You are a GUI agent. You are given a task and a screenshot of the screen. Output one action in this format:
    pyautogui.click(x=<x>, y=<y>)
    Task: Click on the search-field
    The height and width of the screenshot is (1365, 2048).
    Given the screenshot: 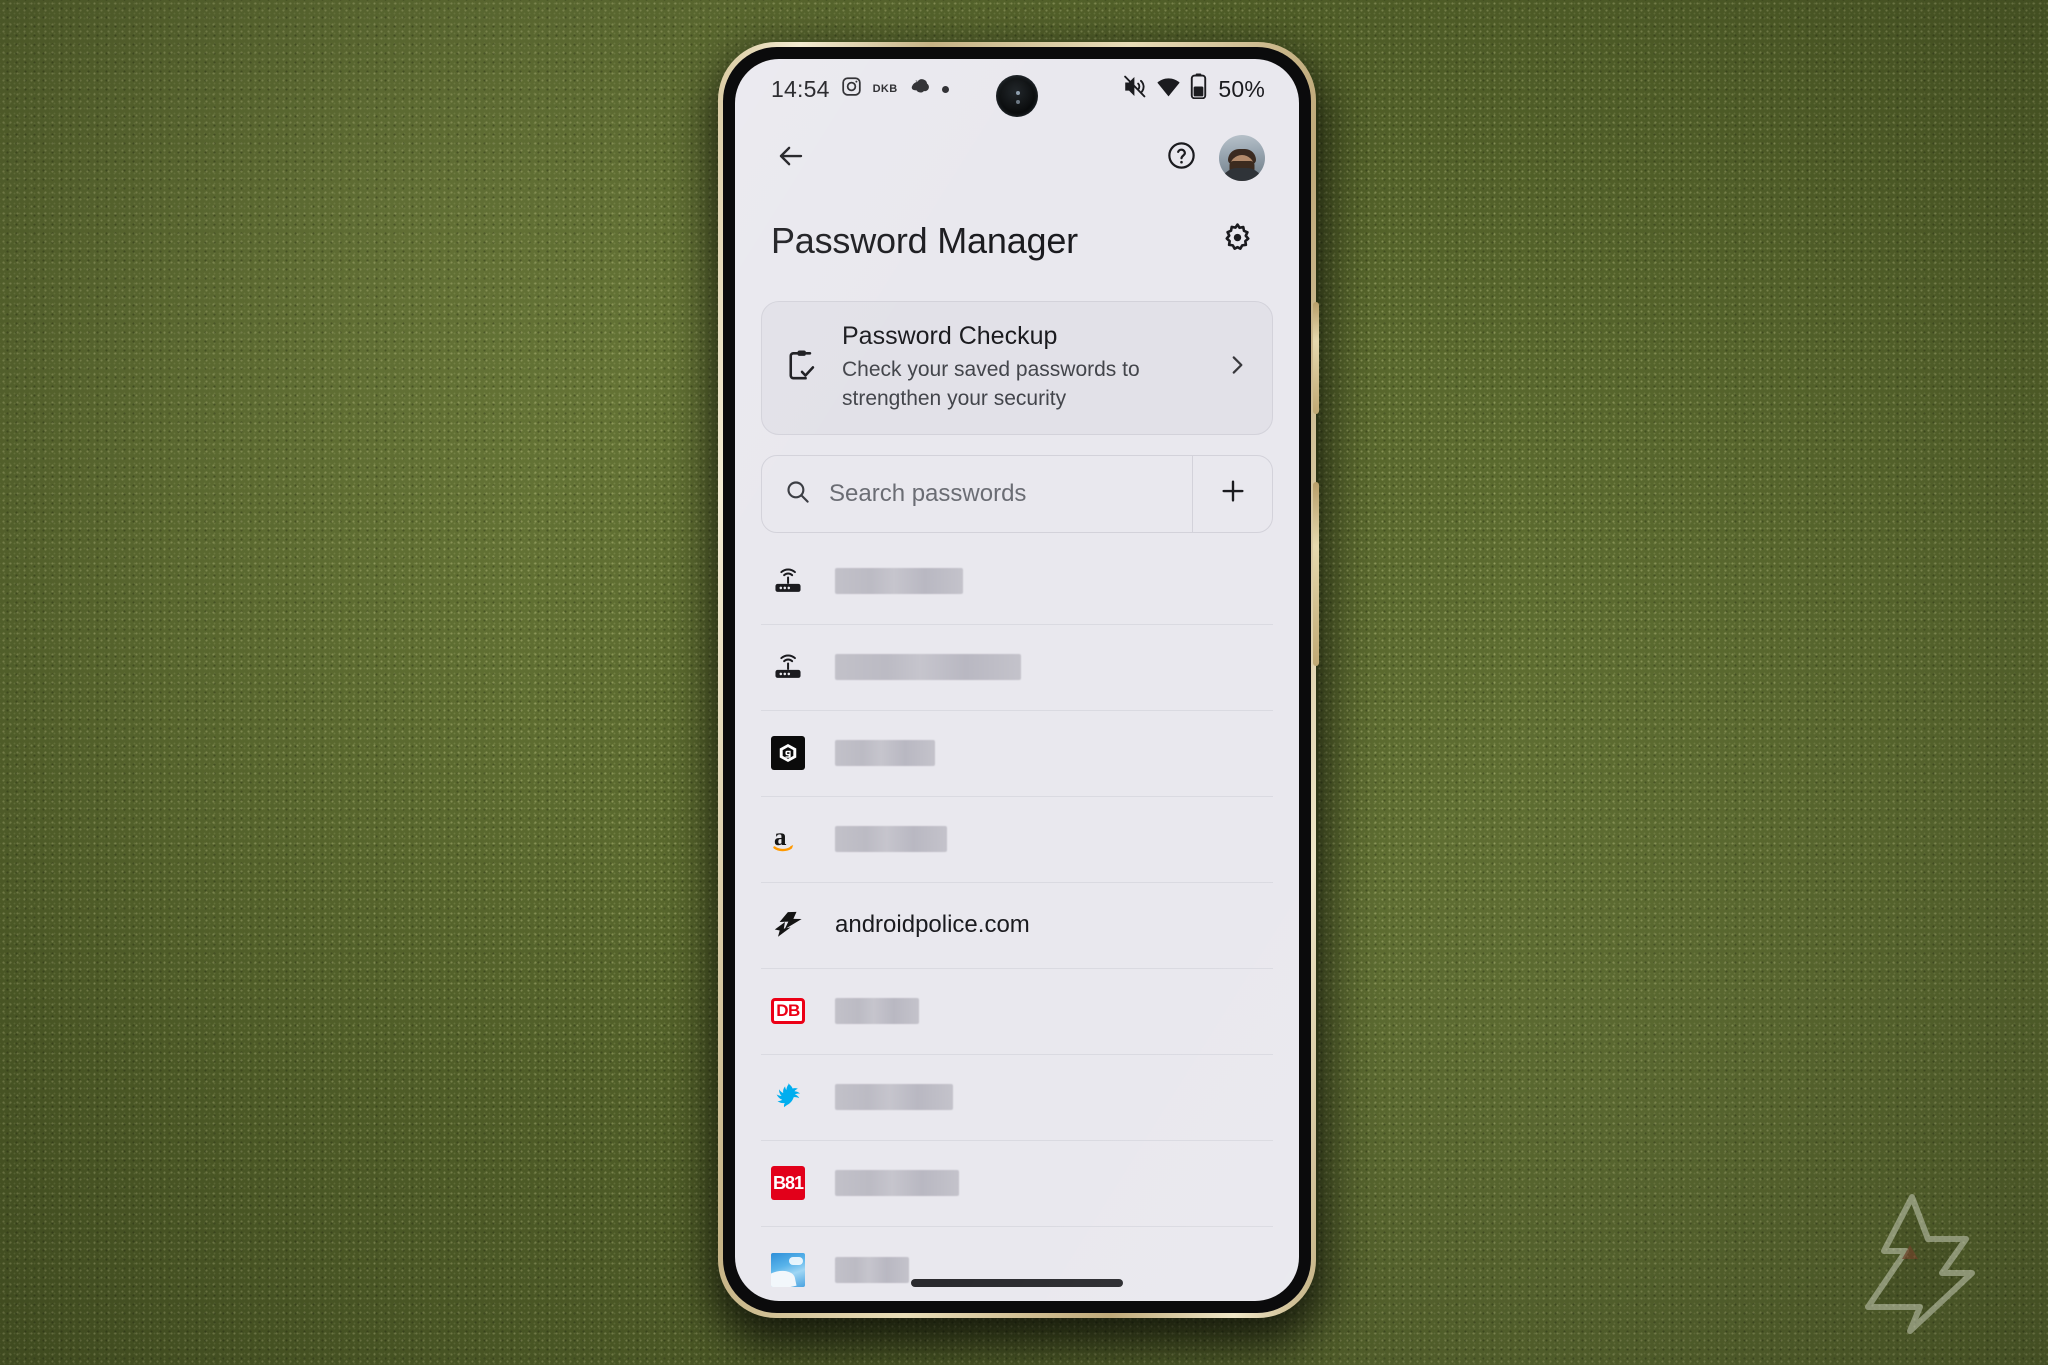 What is the action you would take?
    pyautogui.click(x=977, y=494)
    